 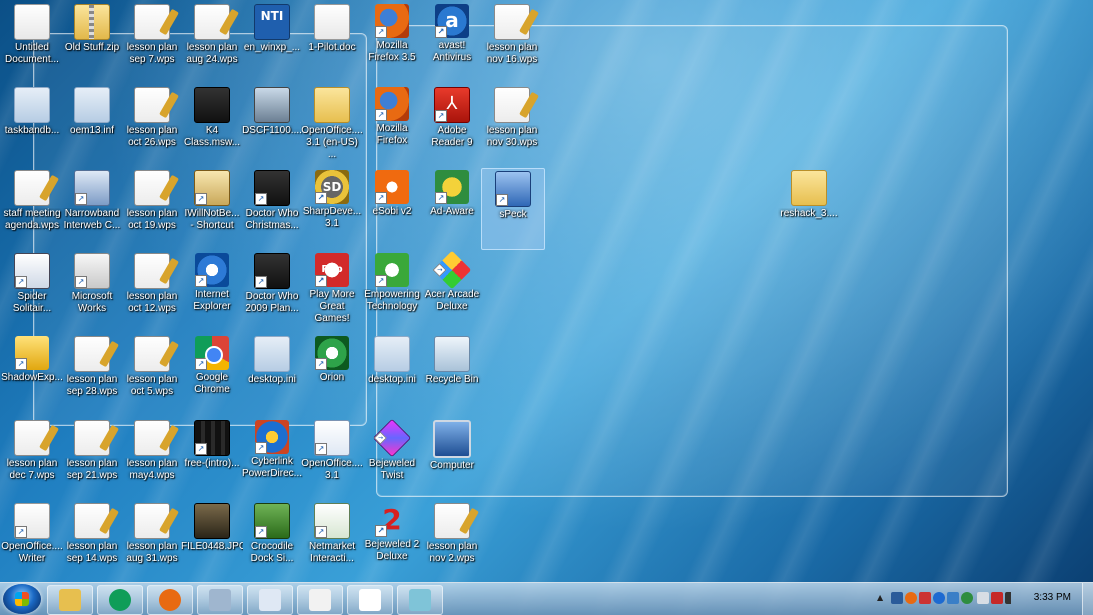 What do you see at coordinates (420, 600) in the screenshot?
I see `taskbar-button-snipping-tool` at bounding box center [420, 600].